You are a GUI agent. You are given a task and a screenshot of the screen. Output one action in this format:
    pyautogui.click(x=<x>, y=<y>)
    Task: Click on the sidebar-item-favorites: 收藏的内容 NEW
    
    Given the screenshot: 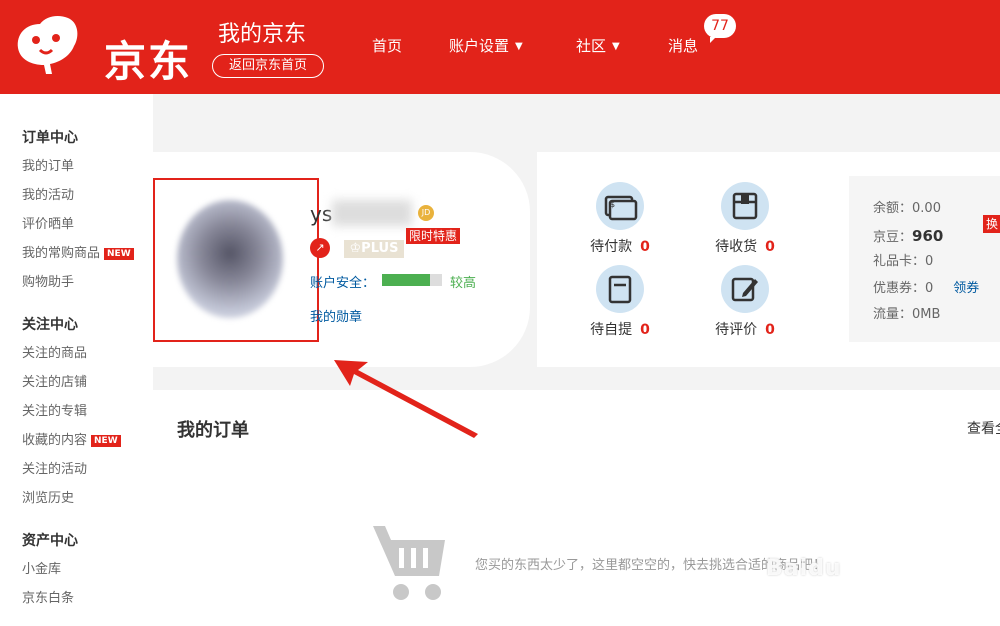 What is the action you would take?
    pyautogui.click(x=76, y=440)
    